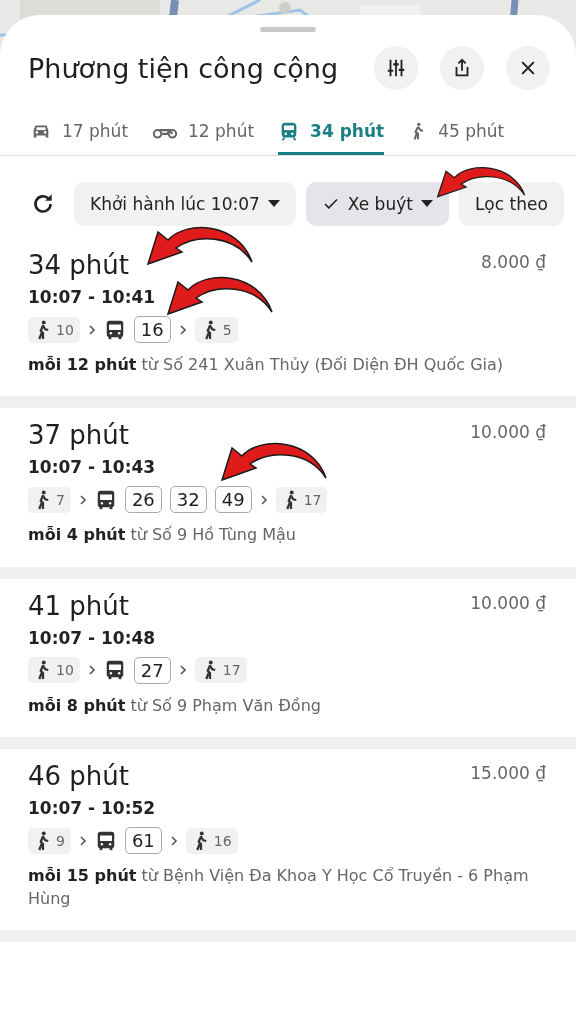 This screenshot has width=576, height=1024. What do you see at coordinates (78, 605) in the screenshot?
I see `route-duration: 41 phút` at bounding box center [78, 605].